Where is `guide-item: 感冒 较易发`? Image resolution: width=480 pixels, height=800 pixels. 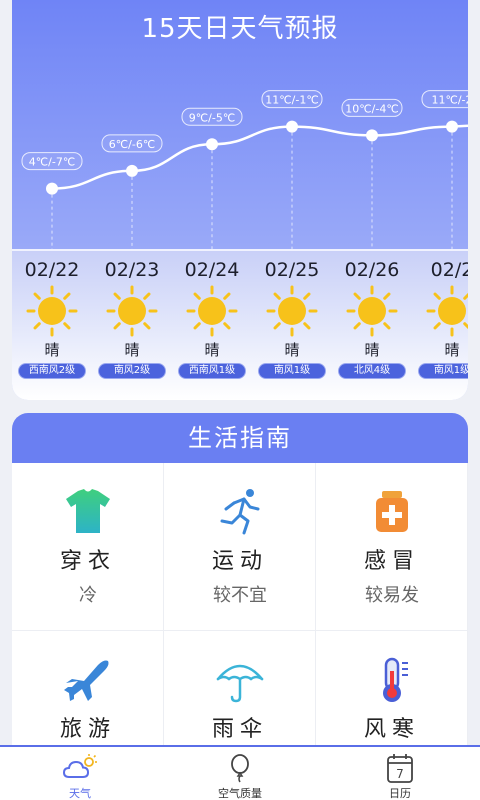
guide-item: 感冒 较易发 is located at coordinates (392, 547).